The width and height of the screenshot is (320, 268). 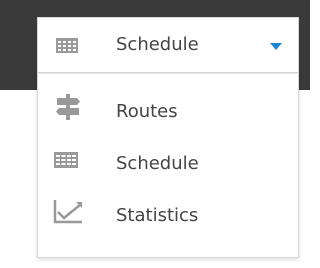 What do you see at coordinates (147, 111) in the screenshot?
I see `menu-item-label: Routes` at bounding box center [147, 111].